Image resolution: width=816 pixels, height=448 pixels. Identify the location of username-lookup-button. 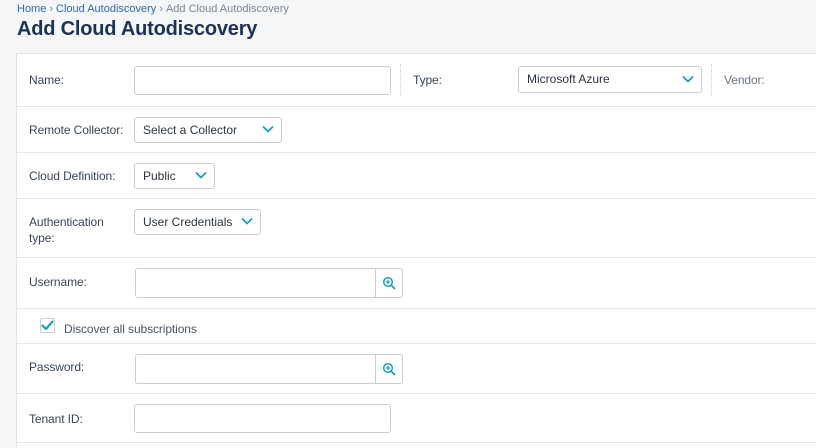
(388, 283).